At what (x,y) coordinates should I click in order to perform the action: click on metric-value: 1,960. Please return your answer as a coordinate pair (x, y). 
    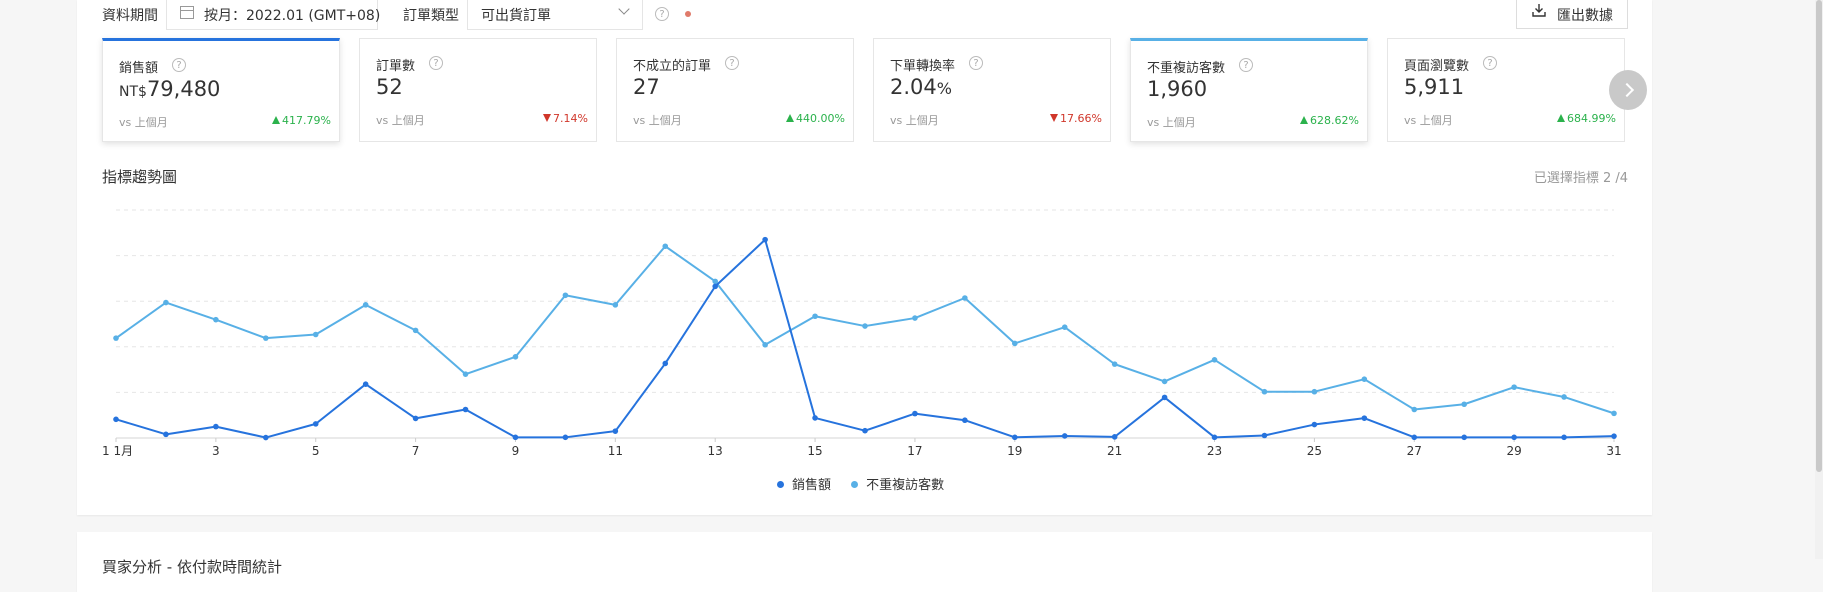
    Looking at the image, I should click on (1177, 89).